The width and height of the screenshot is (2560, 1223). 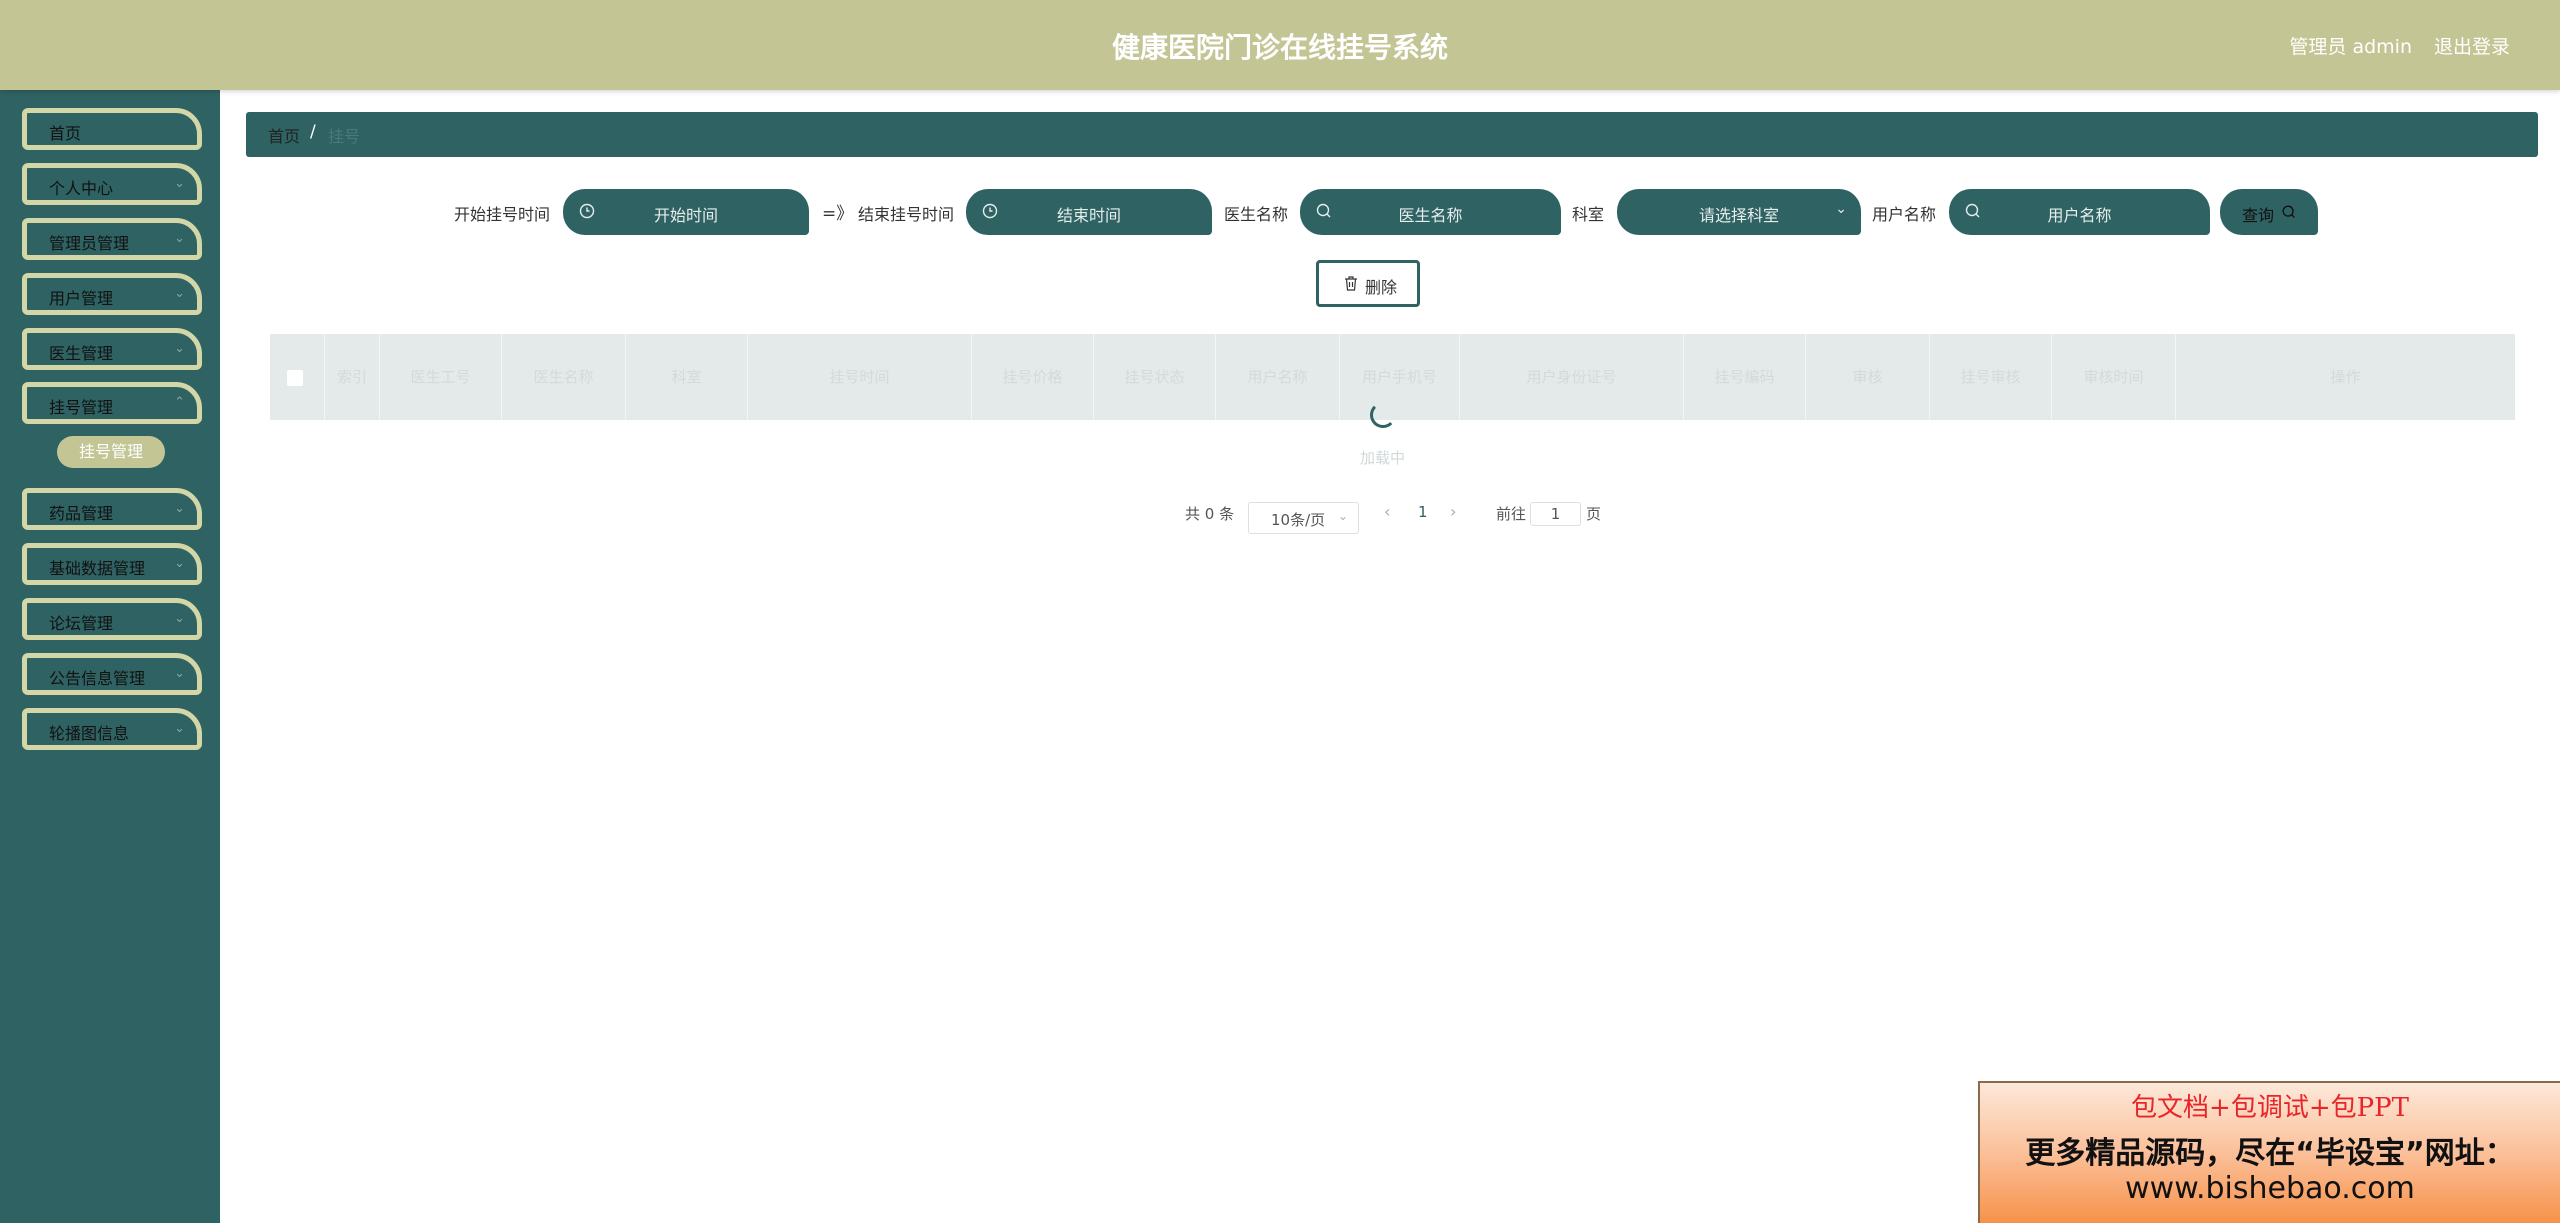 What do you see at coordinates (1387, 511) in the screenshot?
I see `prev-page-button: ‹` at bounding box center [1387, 511].